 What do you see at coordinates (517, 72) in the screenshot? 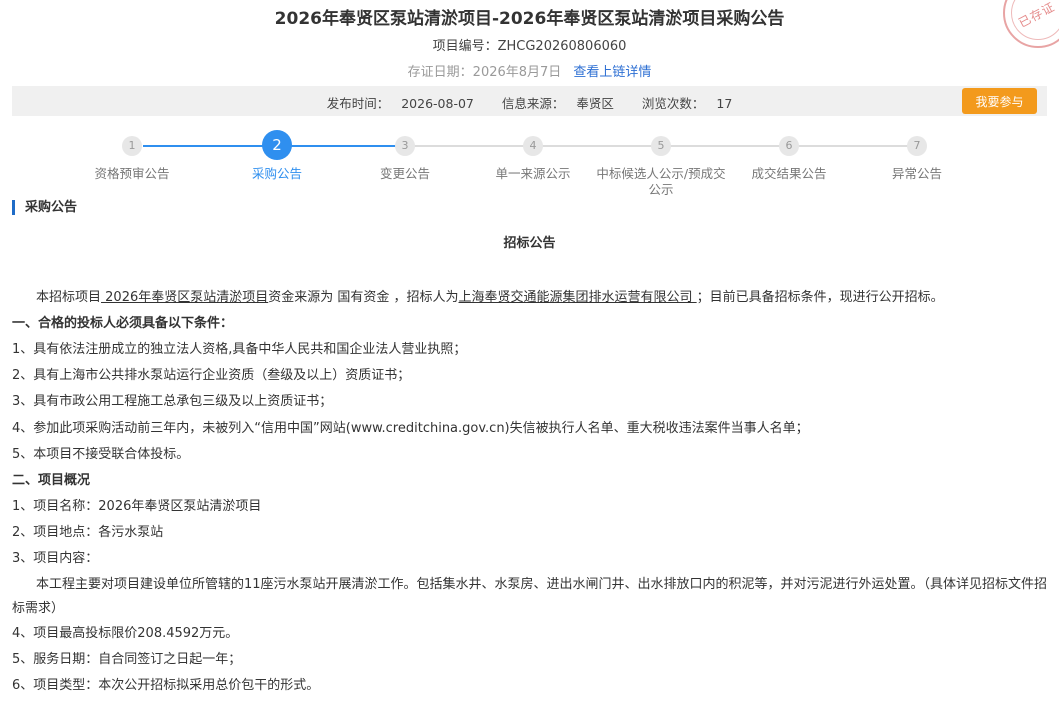
I see `cert-date-value: 2026年8月7日` at bounding box center [517, 72].